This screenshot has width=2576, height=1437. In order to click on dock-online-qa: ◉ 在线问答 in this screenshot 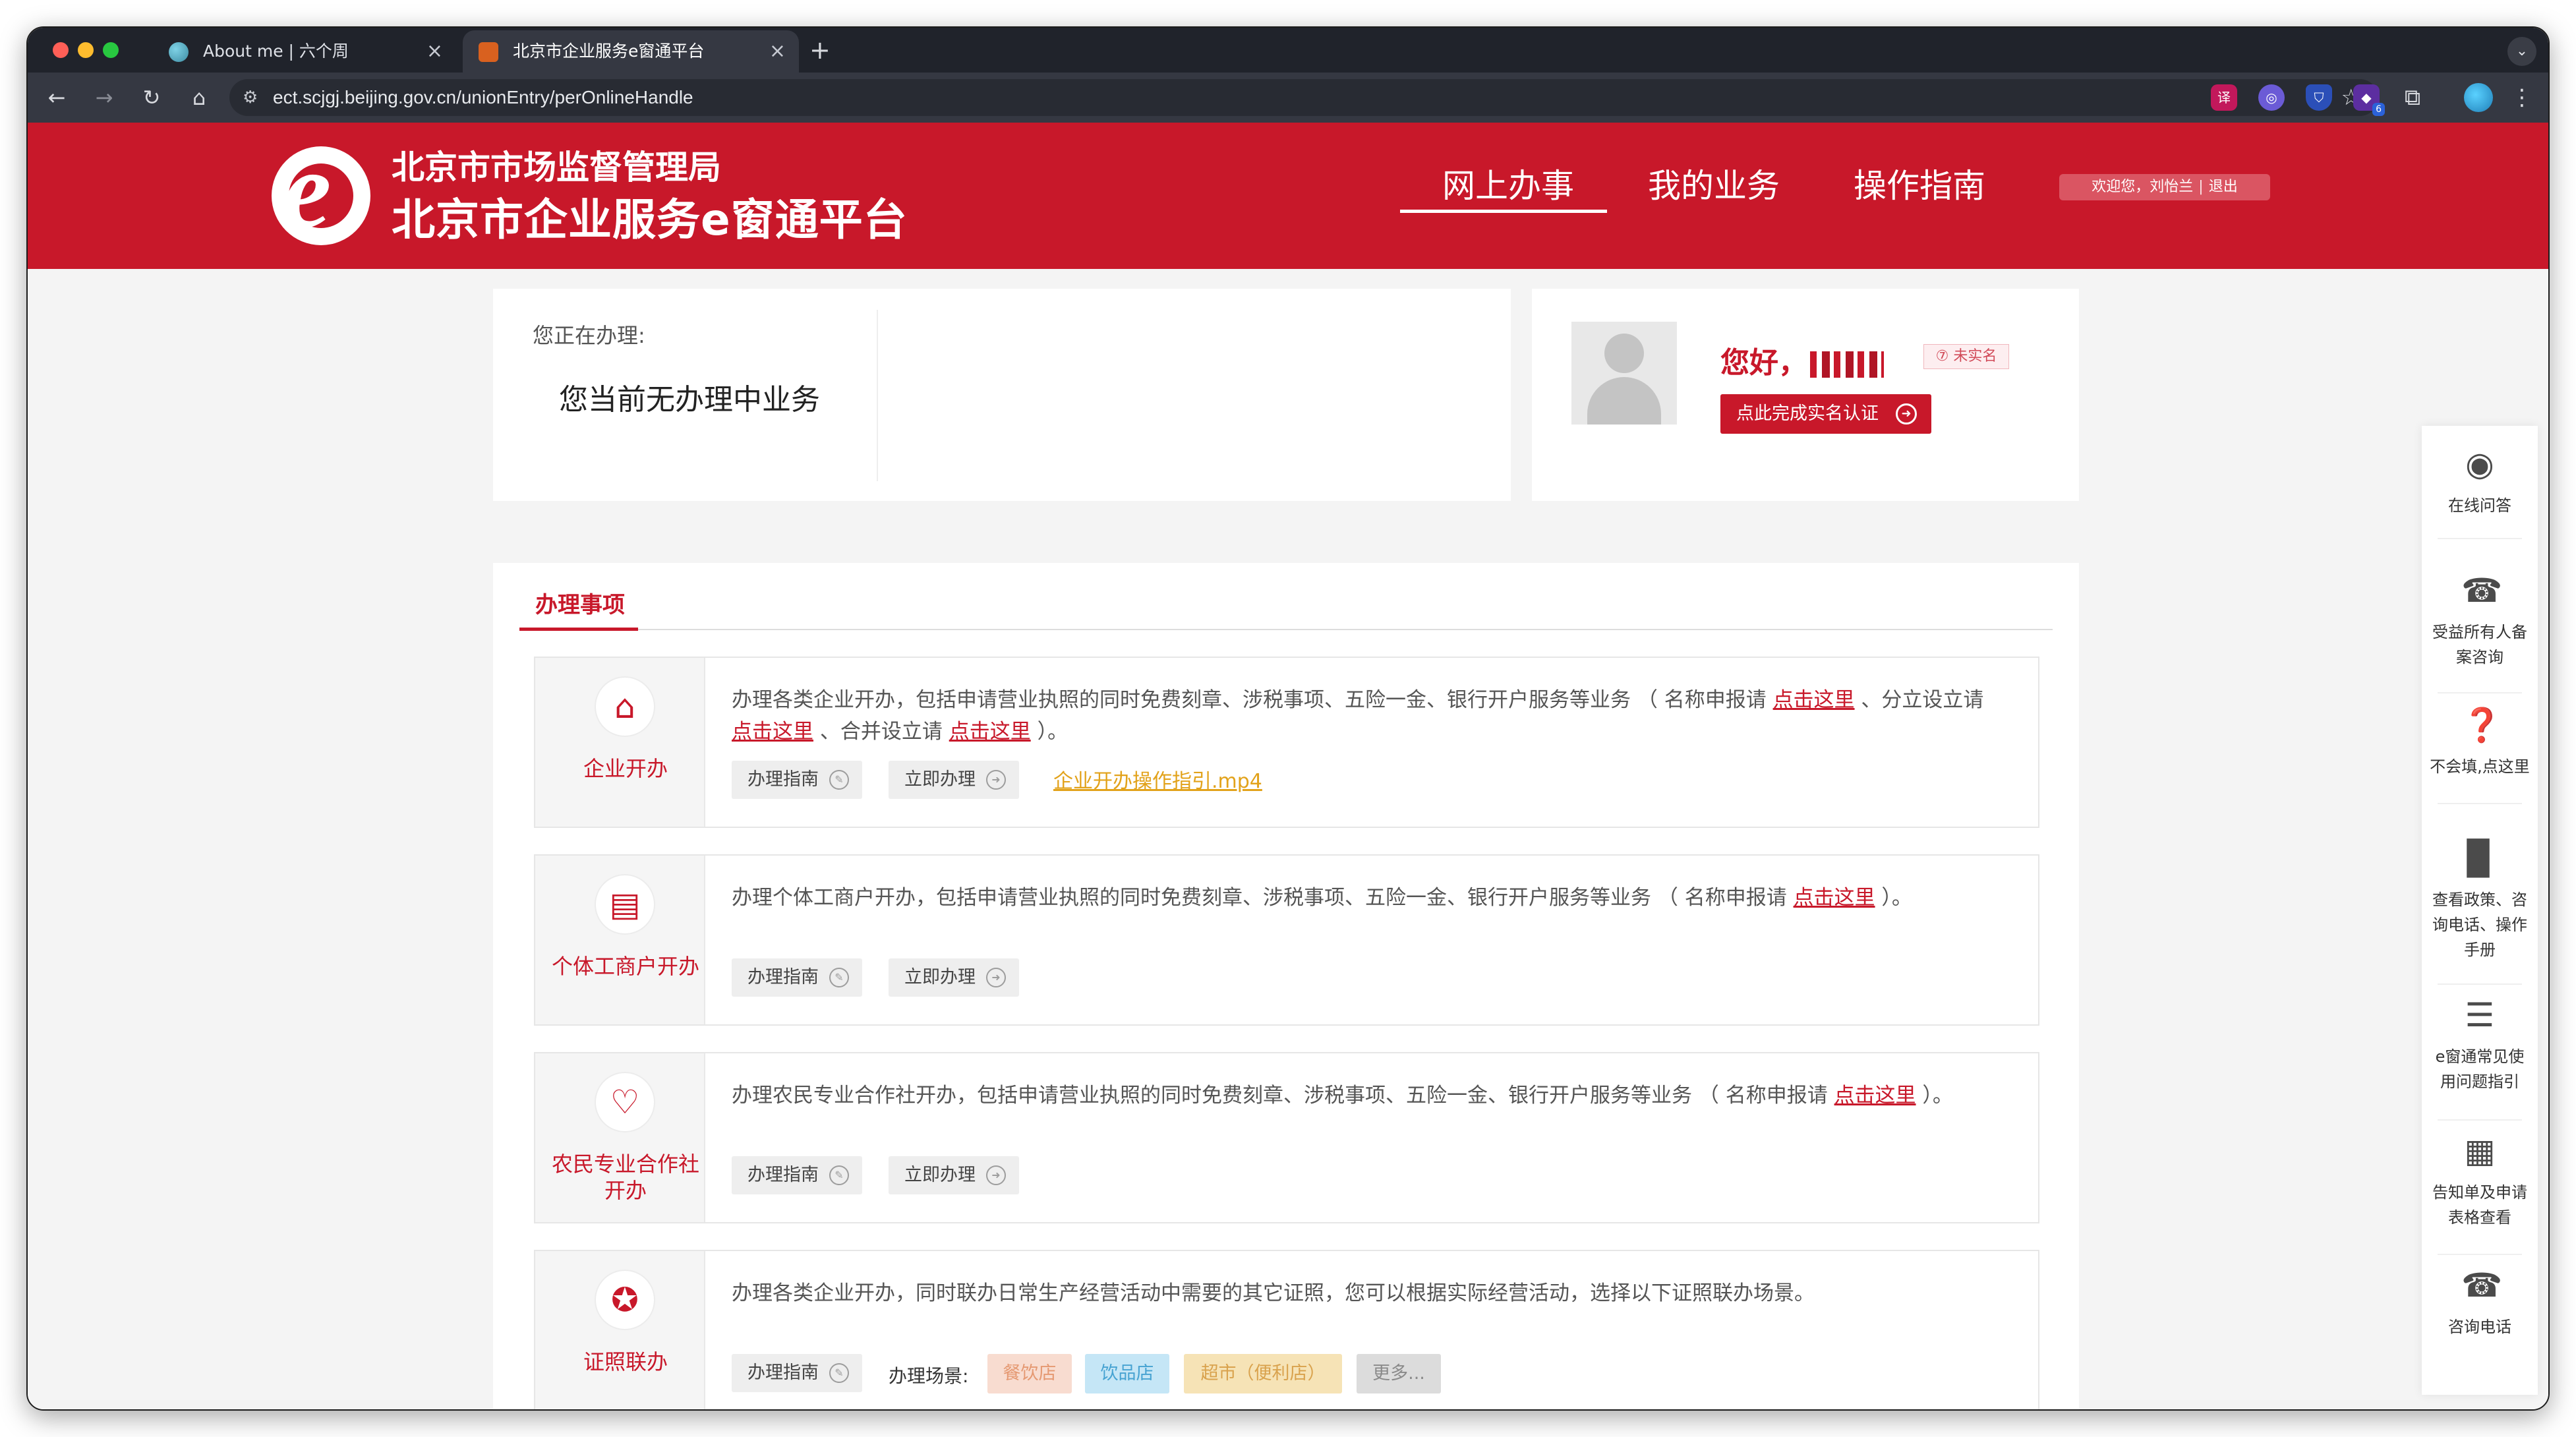, I will do `click(2480, 482)`.